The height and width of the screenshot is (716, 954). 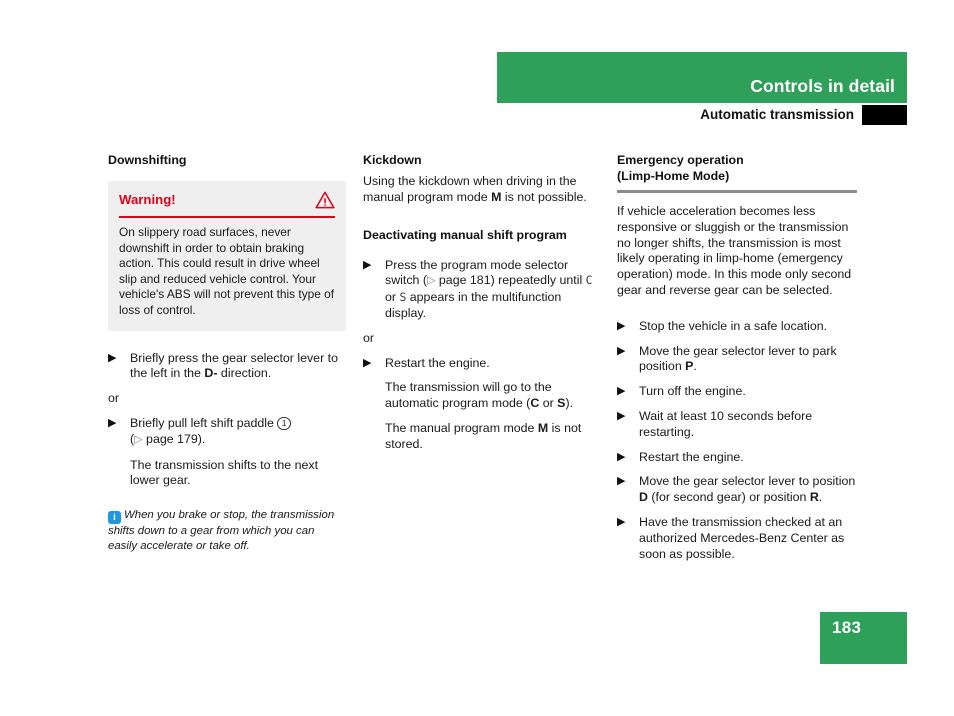 I want to click on page-reference-text: page 181) repeatedly until, so click(x=510, y=280).